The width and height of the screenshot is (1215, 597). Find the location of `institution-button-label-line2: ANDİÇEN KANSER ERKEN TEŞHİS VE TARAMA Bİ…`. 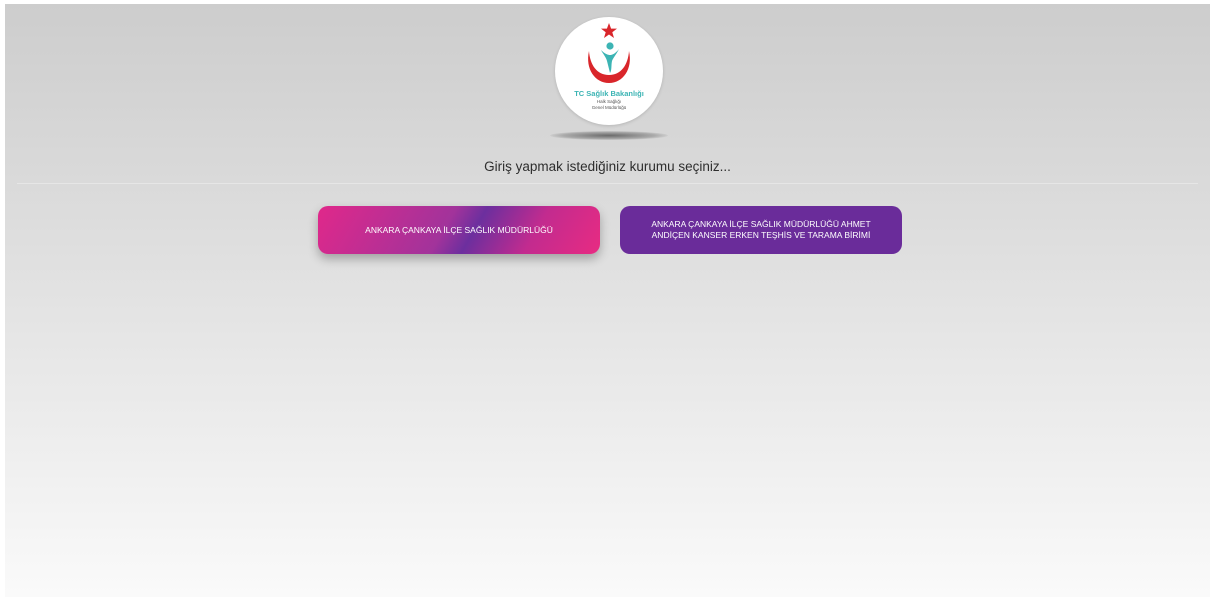

institution-button-label-line2: ANDİÇEN KANSER ERKEN TEŞHİS VE TARAMA Bİ… is located at coordinates (761, 235).